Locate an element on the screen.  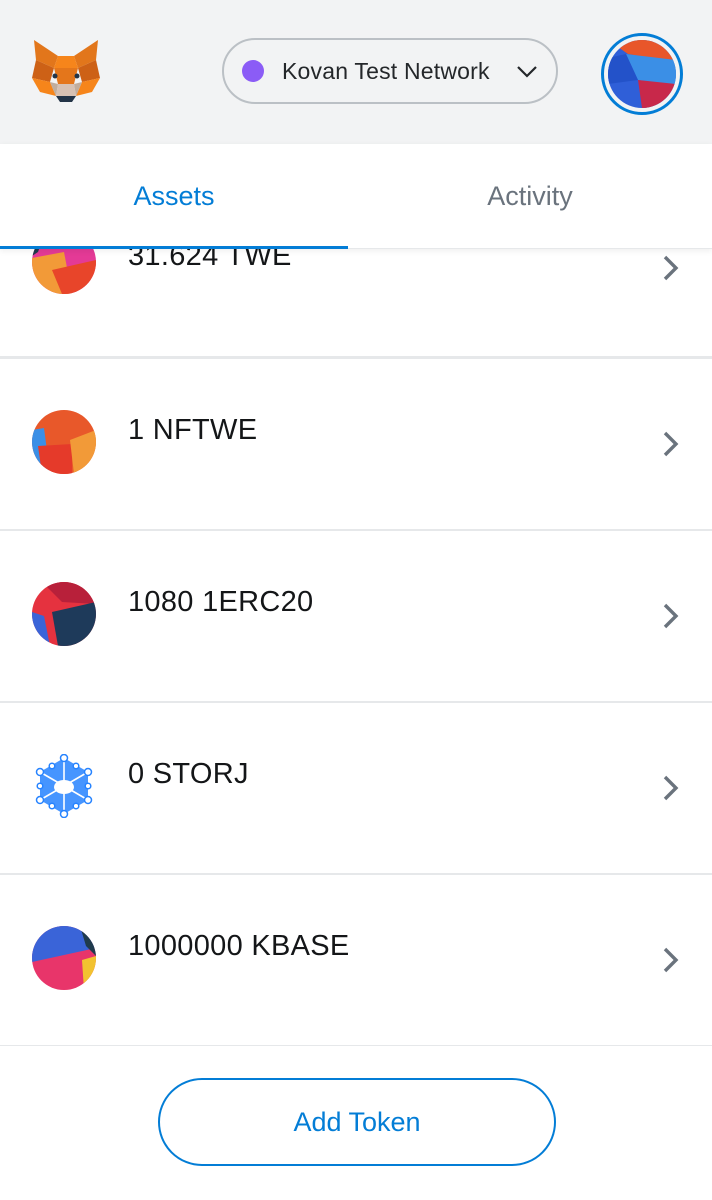
account-avatar is located at coordinates (642, 74).